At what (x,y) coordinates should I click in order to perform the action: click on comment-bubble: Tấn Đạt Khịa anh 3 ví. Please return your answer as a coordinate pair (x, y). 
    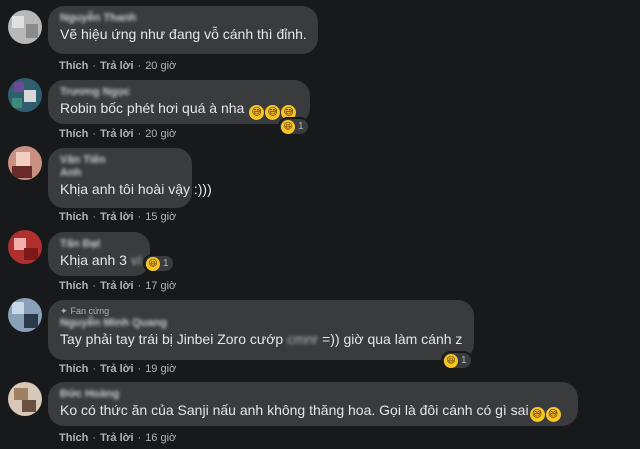
    Looking at the image, I should click on (99, 254).